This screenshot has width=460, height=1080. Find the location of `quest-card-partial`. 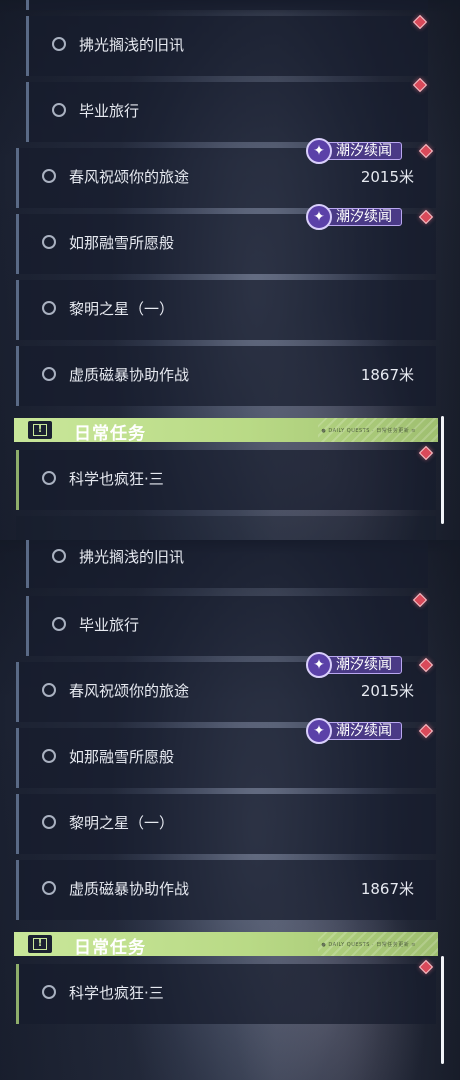

quest-card-partial is located at coordinates (227, 5).